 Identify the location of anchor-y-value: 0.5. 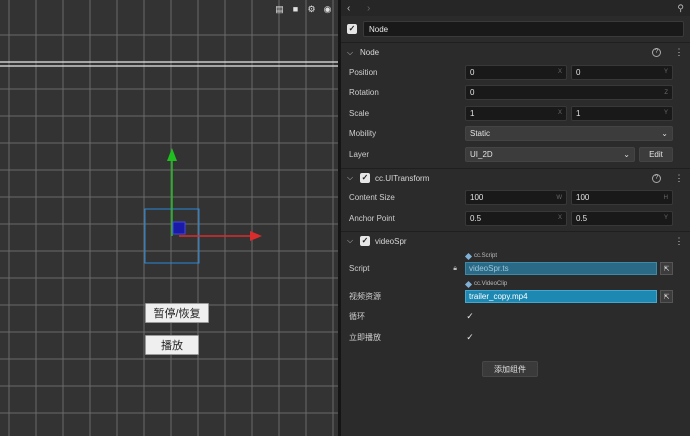
(582, 218).